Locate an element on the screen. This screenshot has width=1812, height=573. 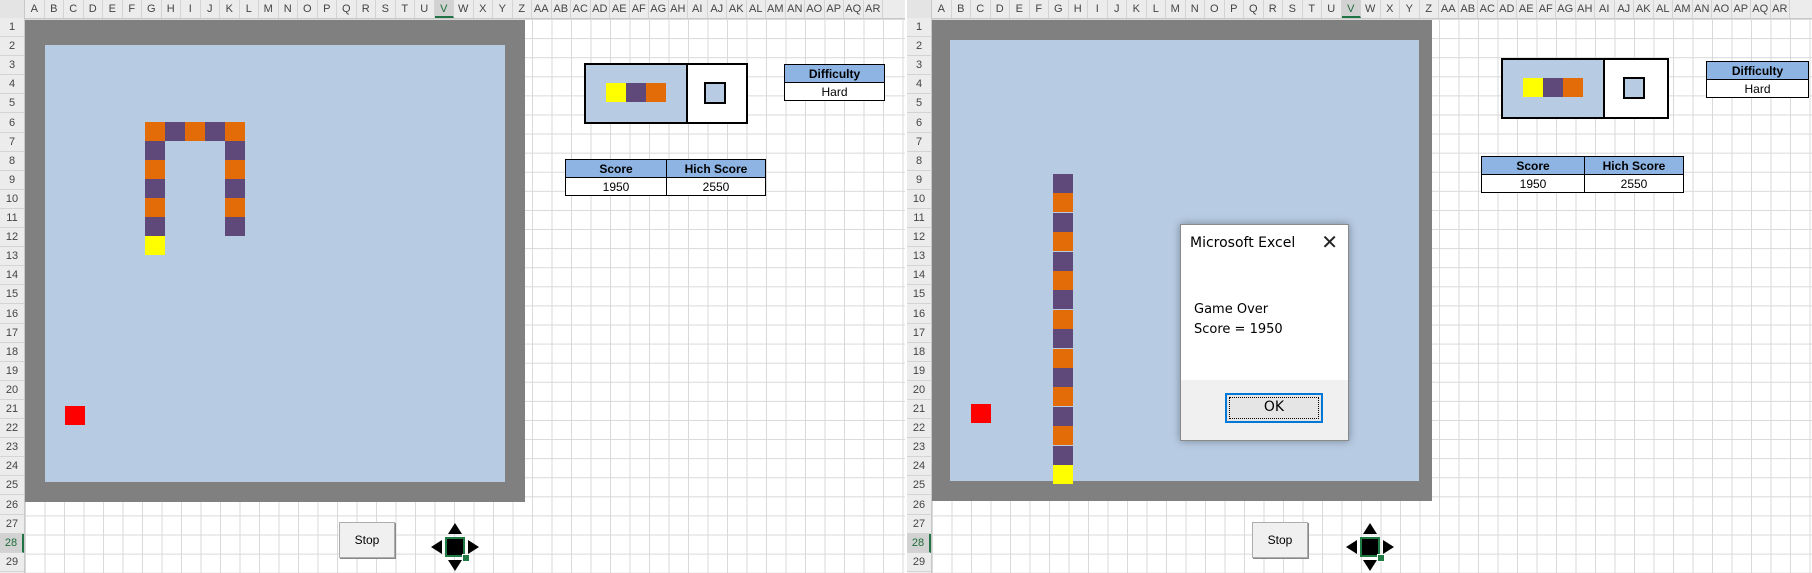
arrow-right-icon is located at coordinates (473, 547).